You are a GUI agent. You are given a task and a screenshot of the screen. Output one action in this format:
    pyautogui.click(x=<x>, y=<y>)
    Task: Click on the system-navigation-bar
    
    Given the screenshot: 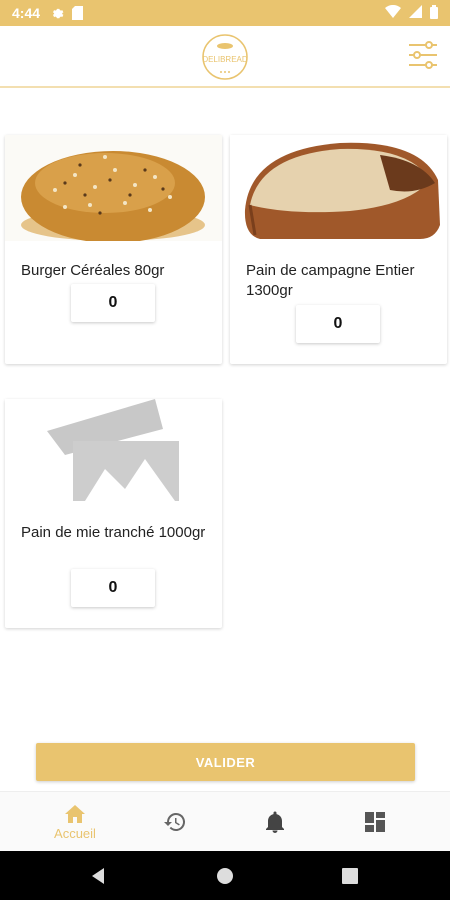 What is the action you would take?
    pyautogui.click(x=225, y=875)
    